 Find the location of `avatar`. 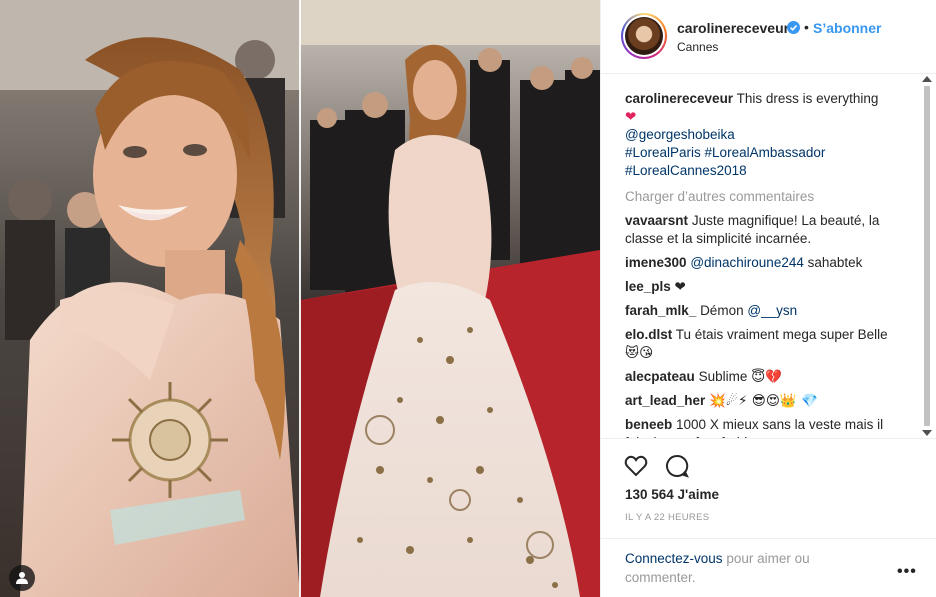

avatar is located at coordinates (644, 36).